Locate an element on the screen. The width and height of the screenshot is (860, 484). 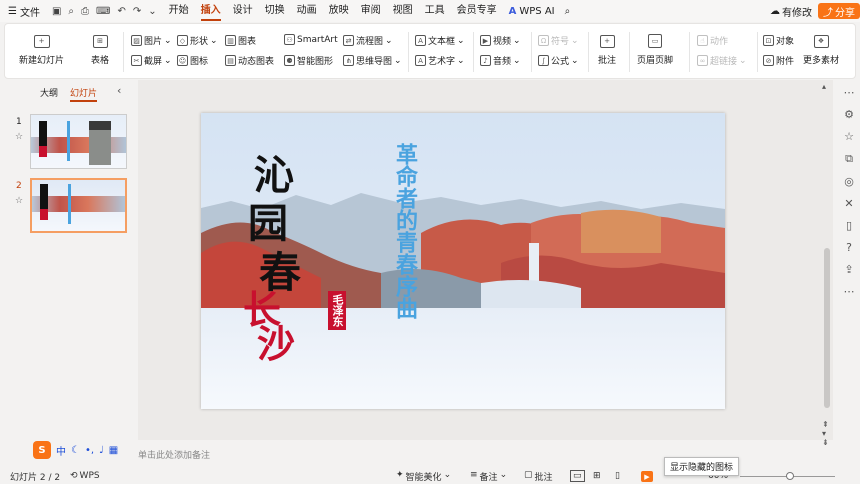
flowchart-button: ⇄ 流程图 ⌄ is located at coordinates (368, 40).